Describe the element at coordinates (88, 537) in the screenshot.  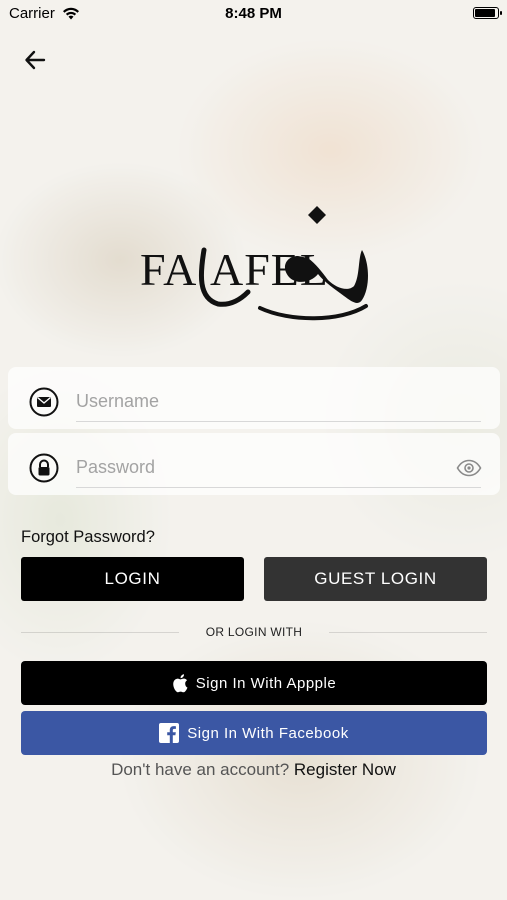
I see `forgot-password-link: Forgot Password?` at that location.